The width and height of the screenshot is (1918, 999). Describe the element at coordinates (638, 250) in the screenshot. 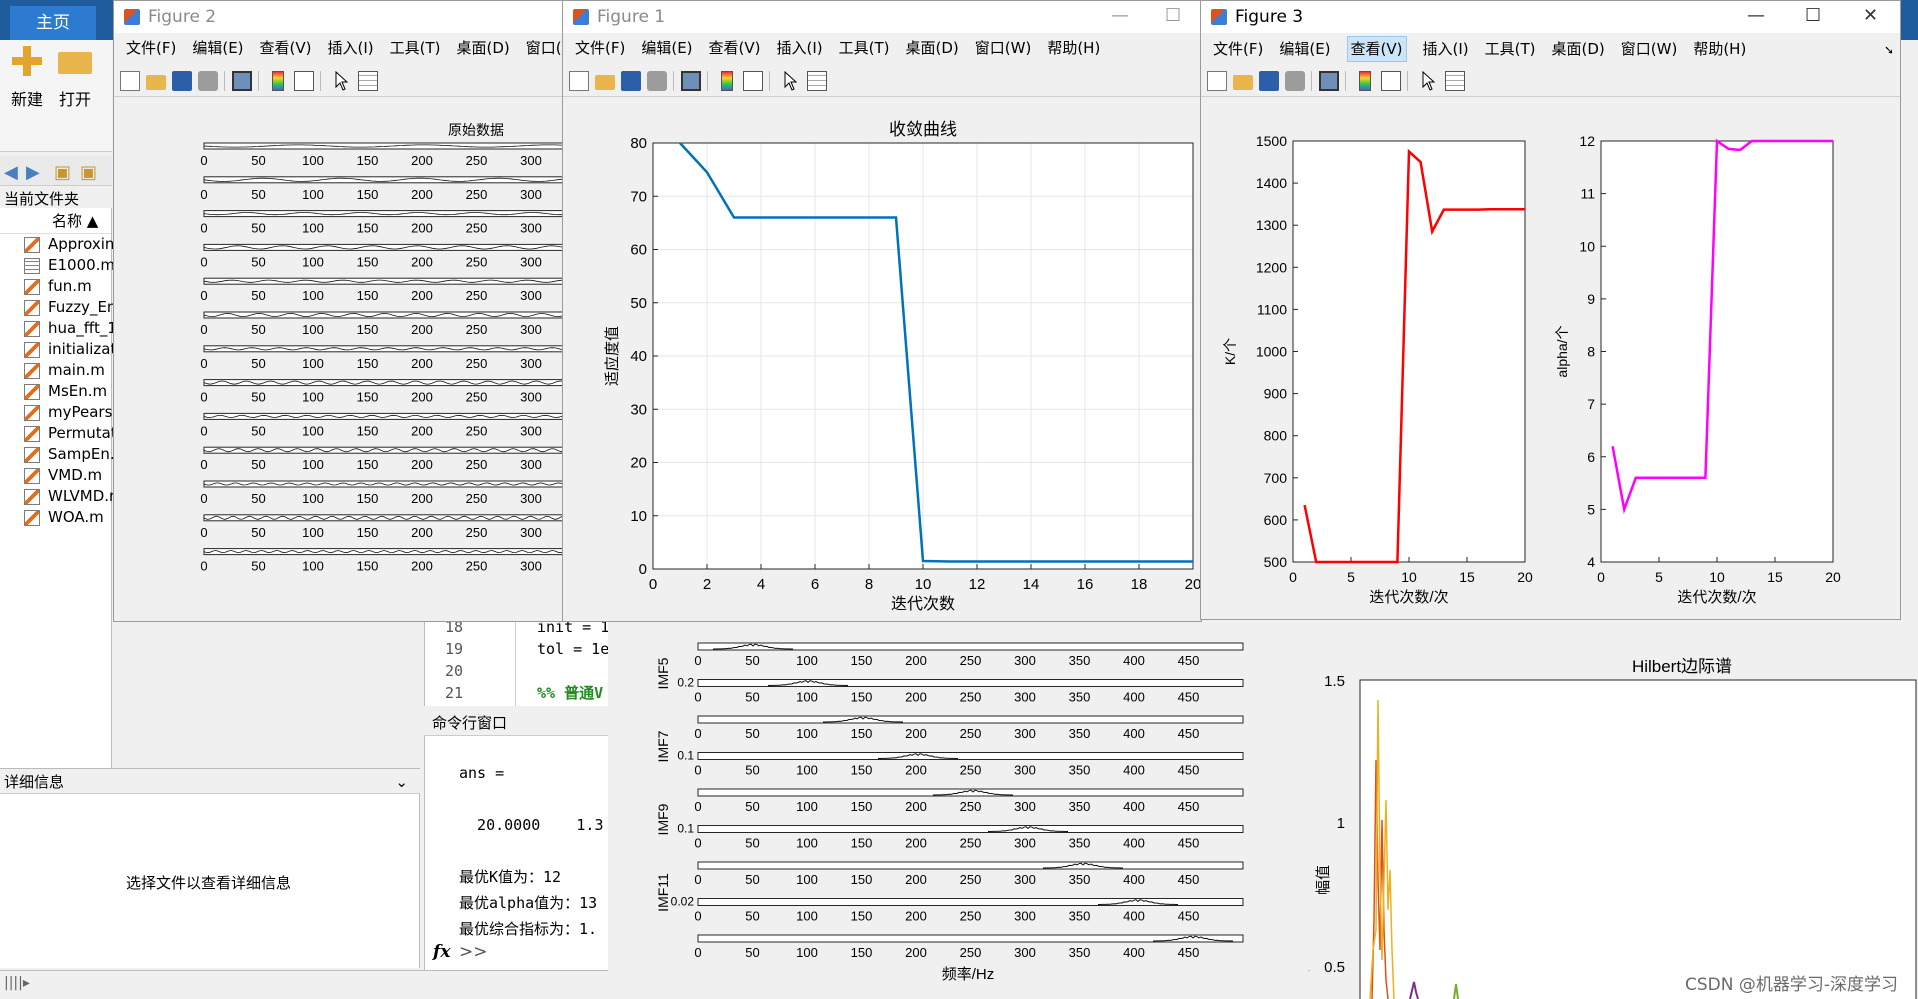

I see `y-tick-label: 60` at that location.